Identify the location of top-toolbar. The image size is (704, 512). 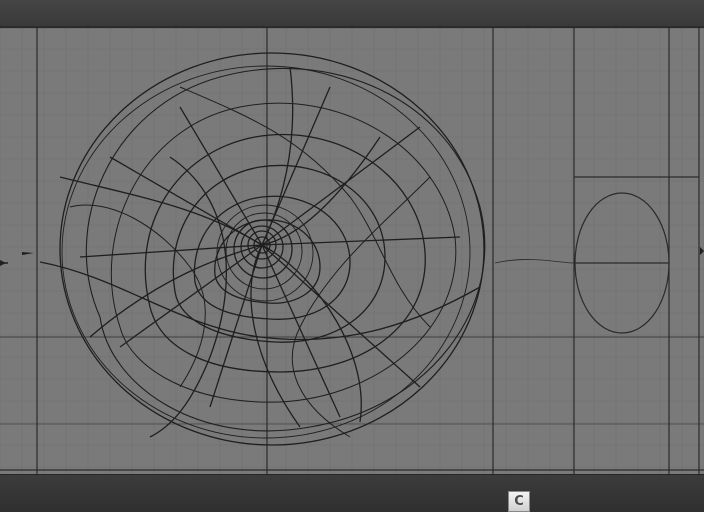
(352, 13).